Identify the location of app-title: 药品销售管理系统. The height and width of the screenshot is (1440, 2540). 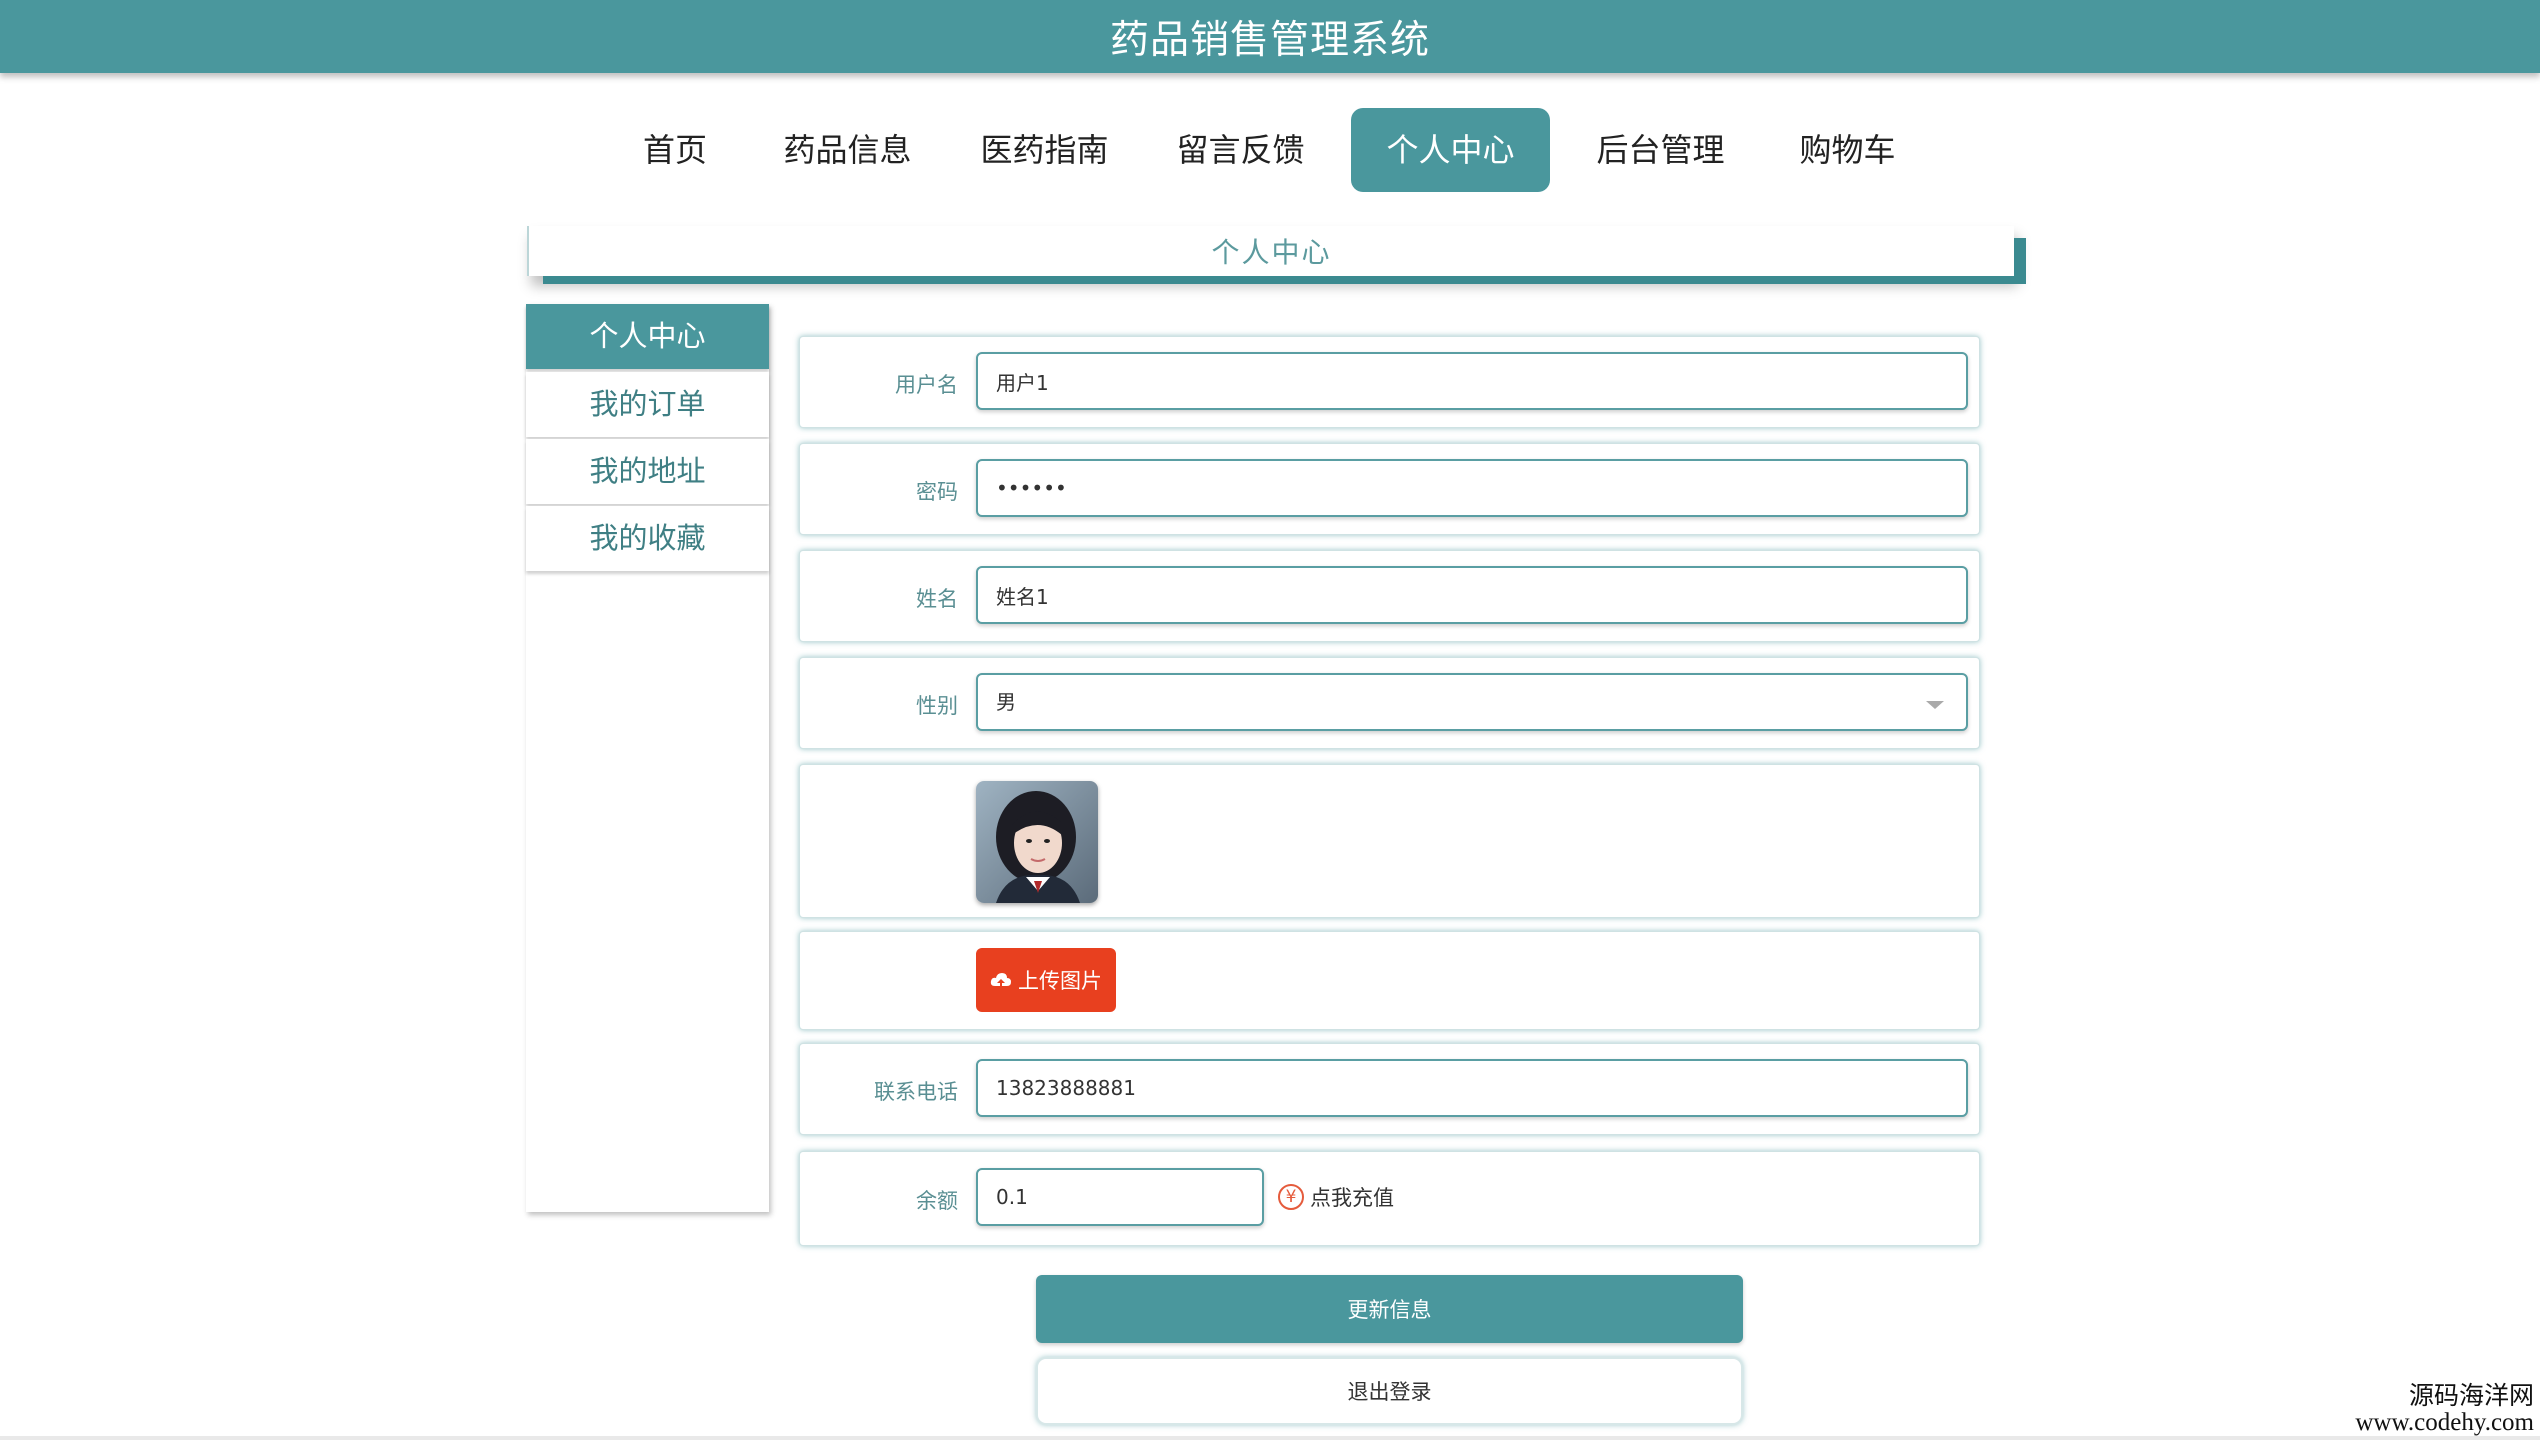
(1269, 40).